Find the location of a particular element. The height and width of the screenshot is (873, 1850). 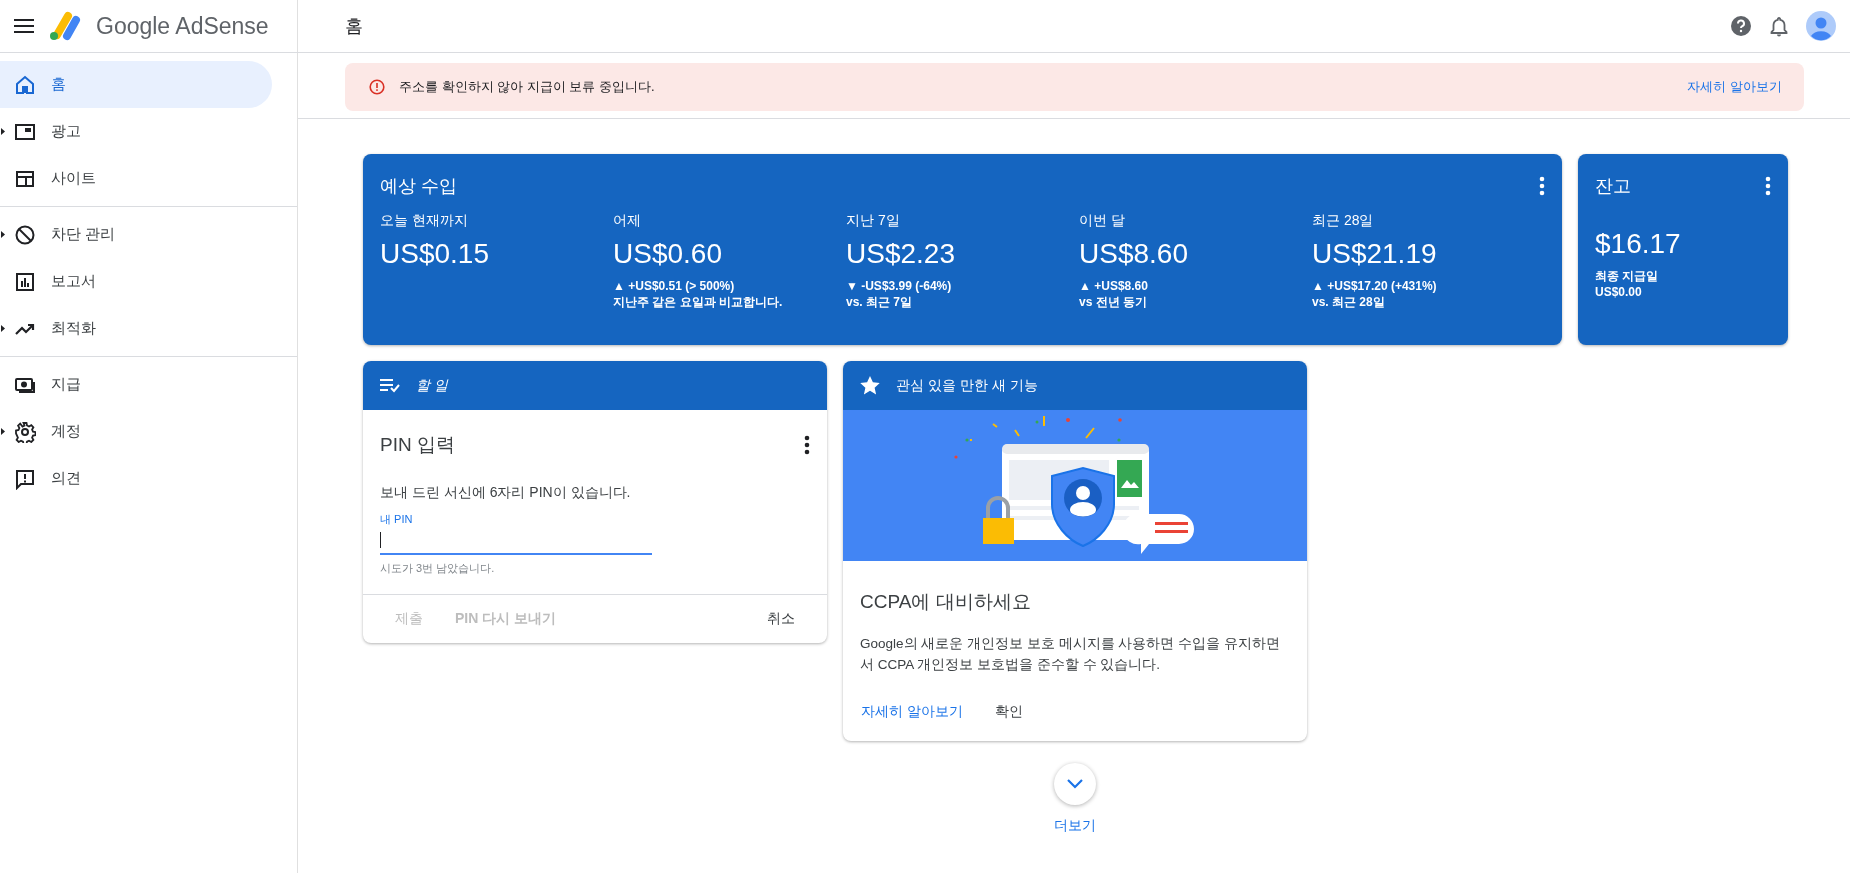

feedback-icon is located at coordinates (25, 478).